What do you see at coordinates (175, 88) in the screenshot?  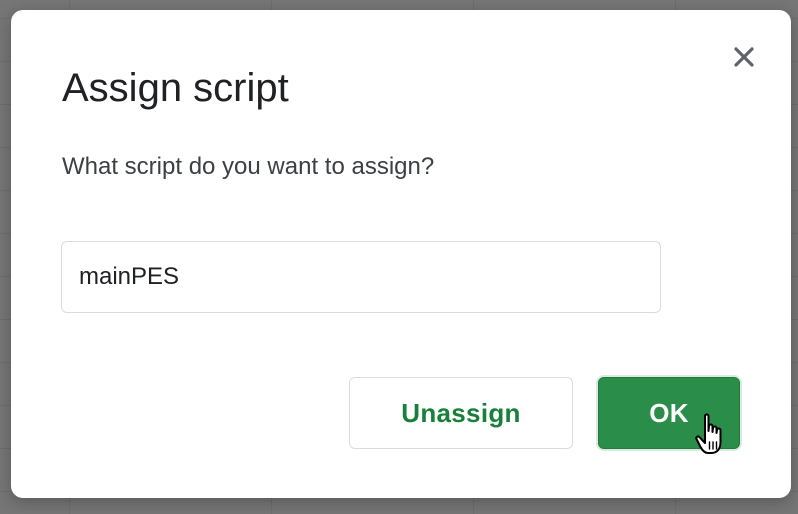 I see `dialog-title: Assign script` at bounding box center [175, 88].